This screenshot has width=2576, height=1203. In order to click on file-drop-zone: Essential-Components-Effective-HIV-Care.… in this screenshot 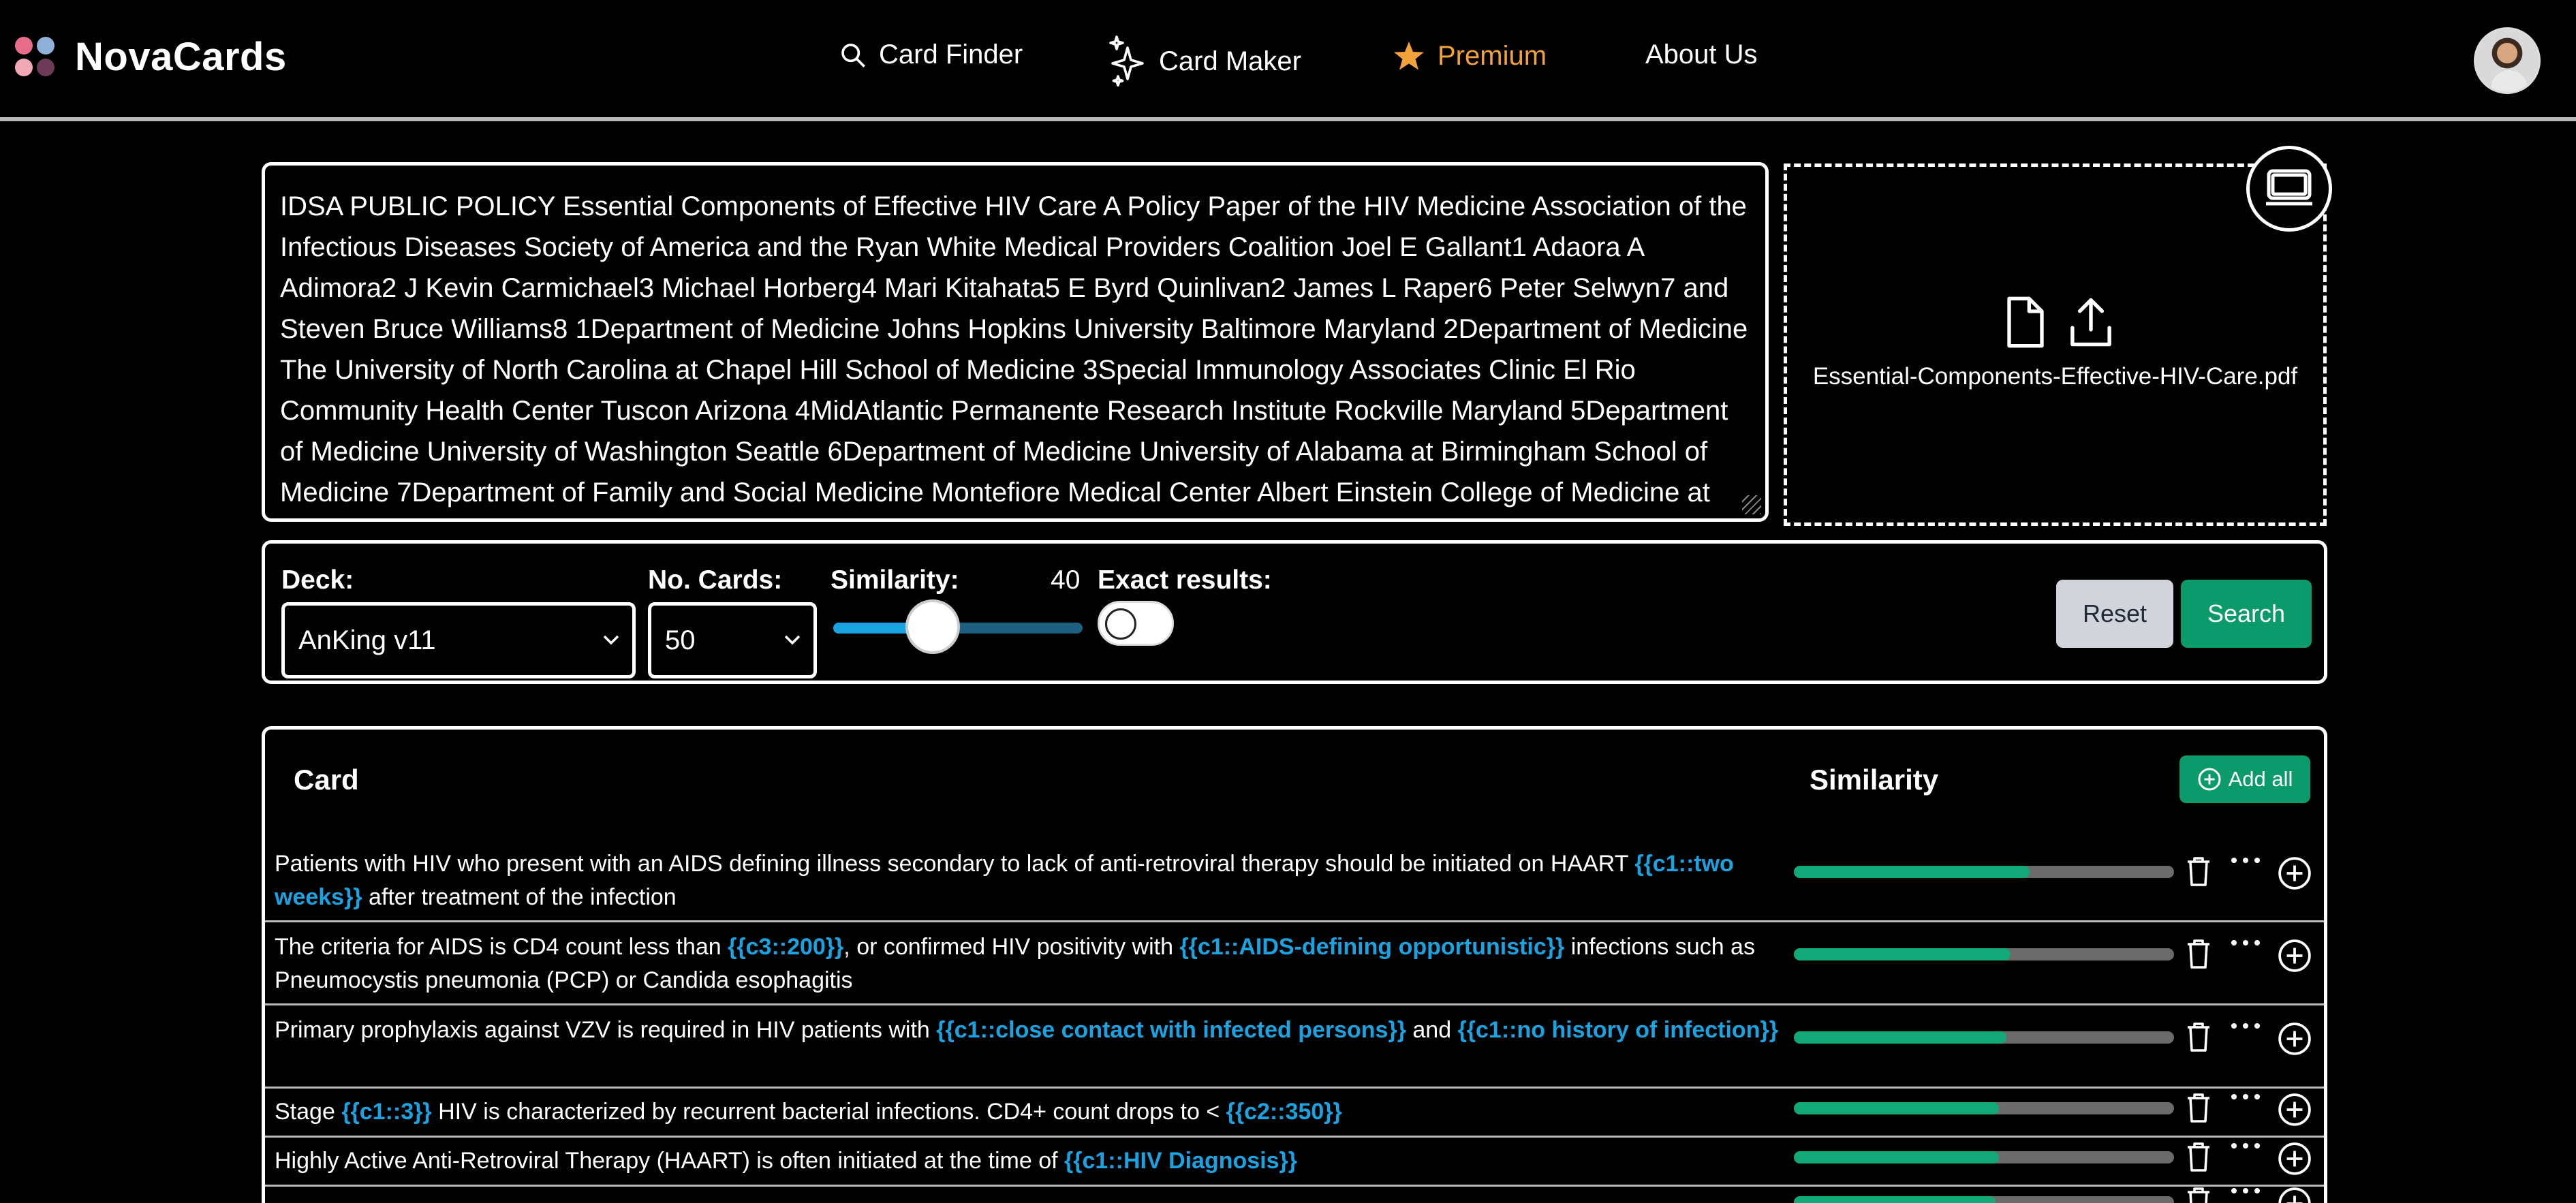, I will do `click(2055, 344)`.